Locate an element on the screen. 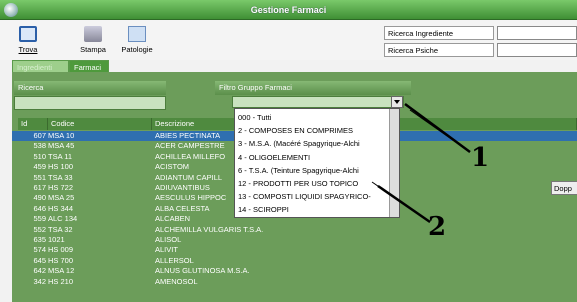 This screenshot has height=302, width=577. annotation-arrows is located at coordinates (421, 163).